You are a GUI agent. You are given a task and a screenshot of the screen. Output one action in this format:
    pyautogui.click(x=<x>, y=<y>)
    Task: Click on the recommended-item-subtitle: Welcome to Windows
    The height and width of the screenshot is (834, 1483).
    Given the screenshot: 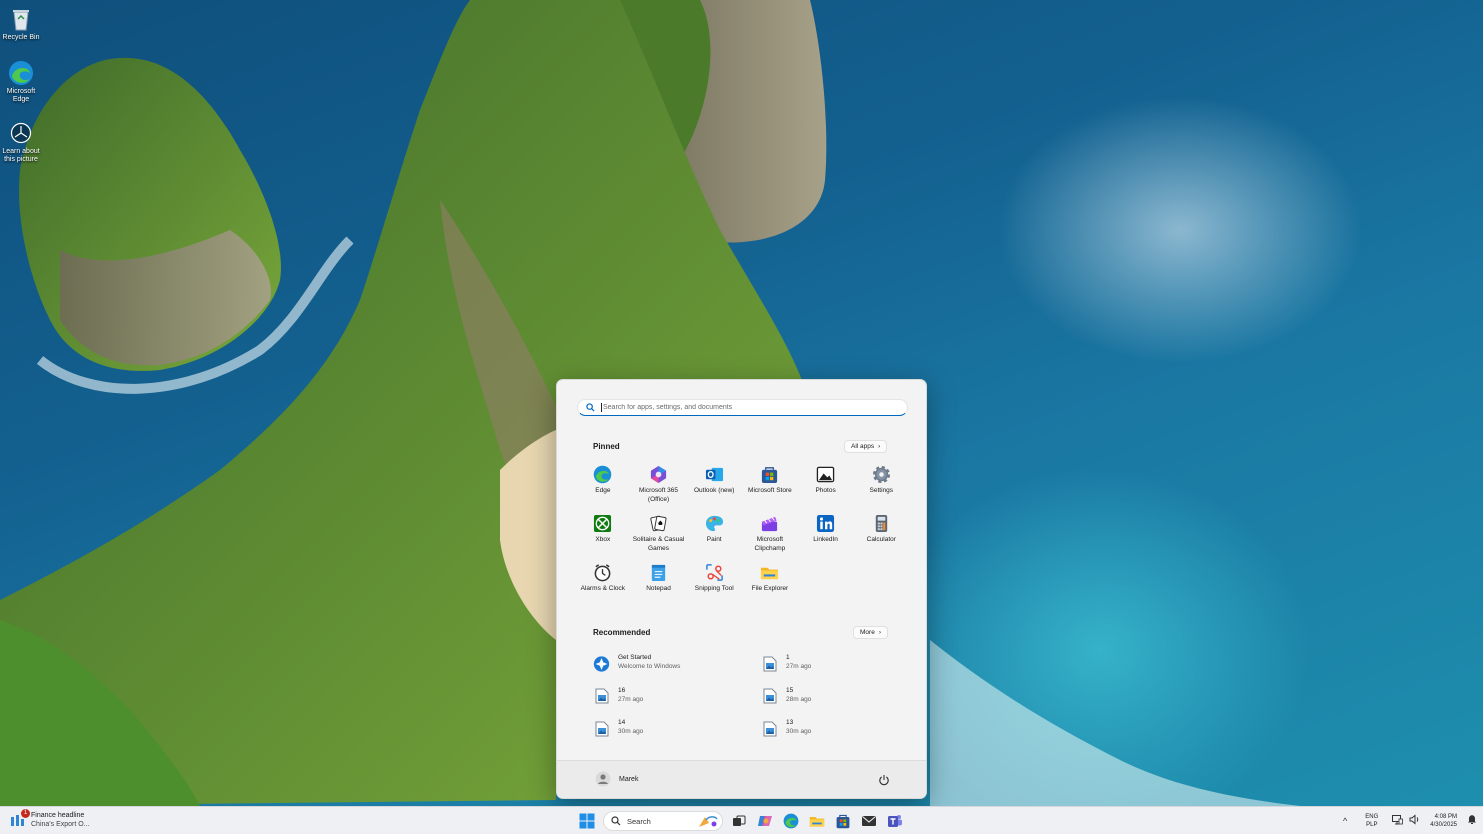 What is the action you would take?
    pyautogui.click(x=649, y=666)
    